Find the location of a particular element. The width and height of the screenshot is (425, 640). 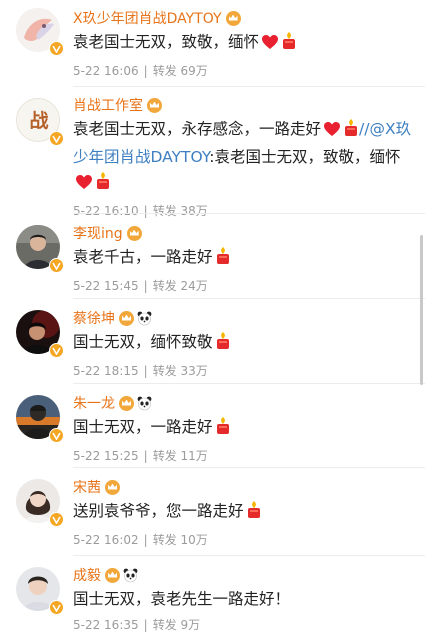

user-name: X玖少年团肖战DAYTOY is located at coordinates (147, 18).